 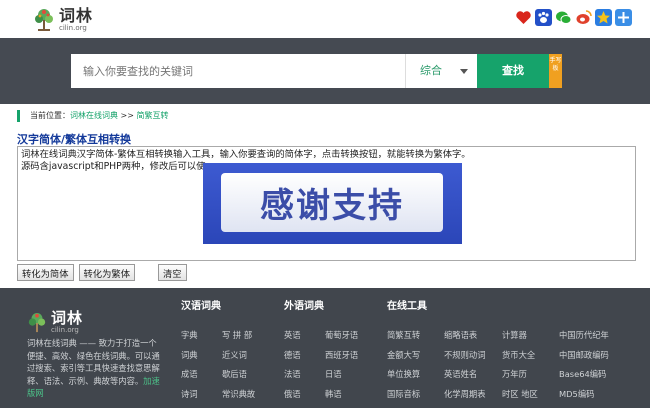 I want to click on breadcrumb-current-link: 简繁互转, so click(x=153, y=115).